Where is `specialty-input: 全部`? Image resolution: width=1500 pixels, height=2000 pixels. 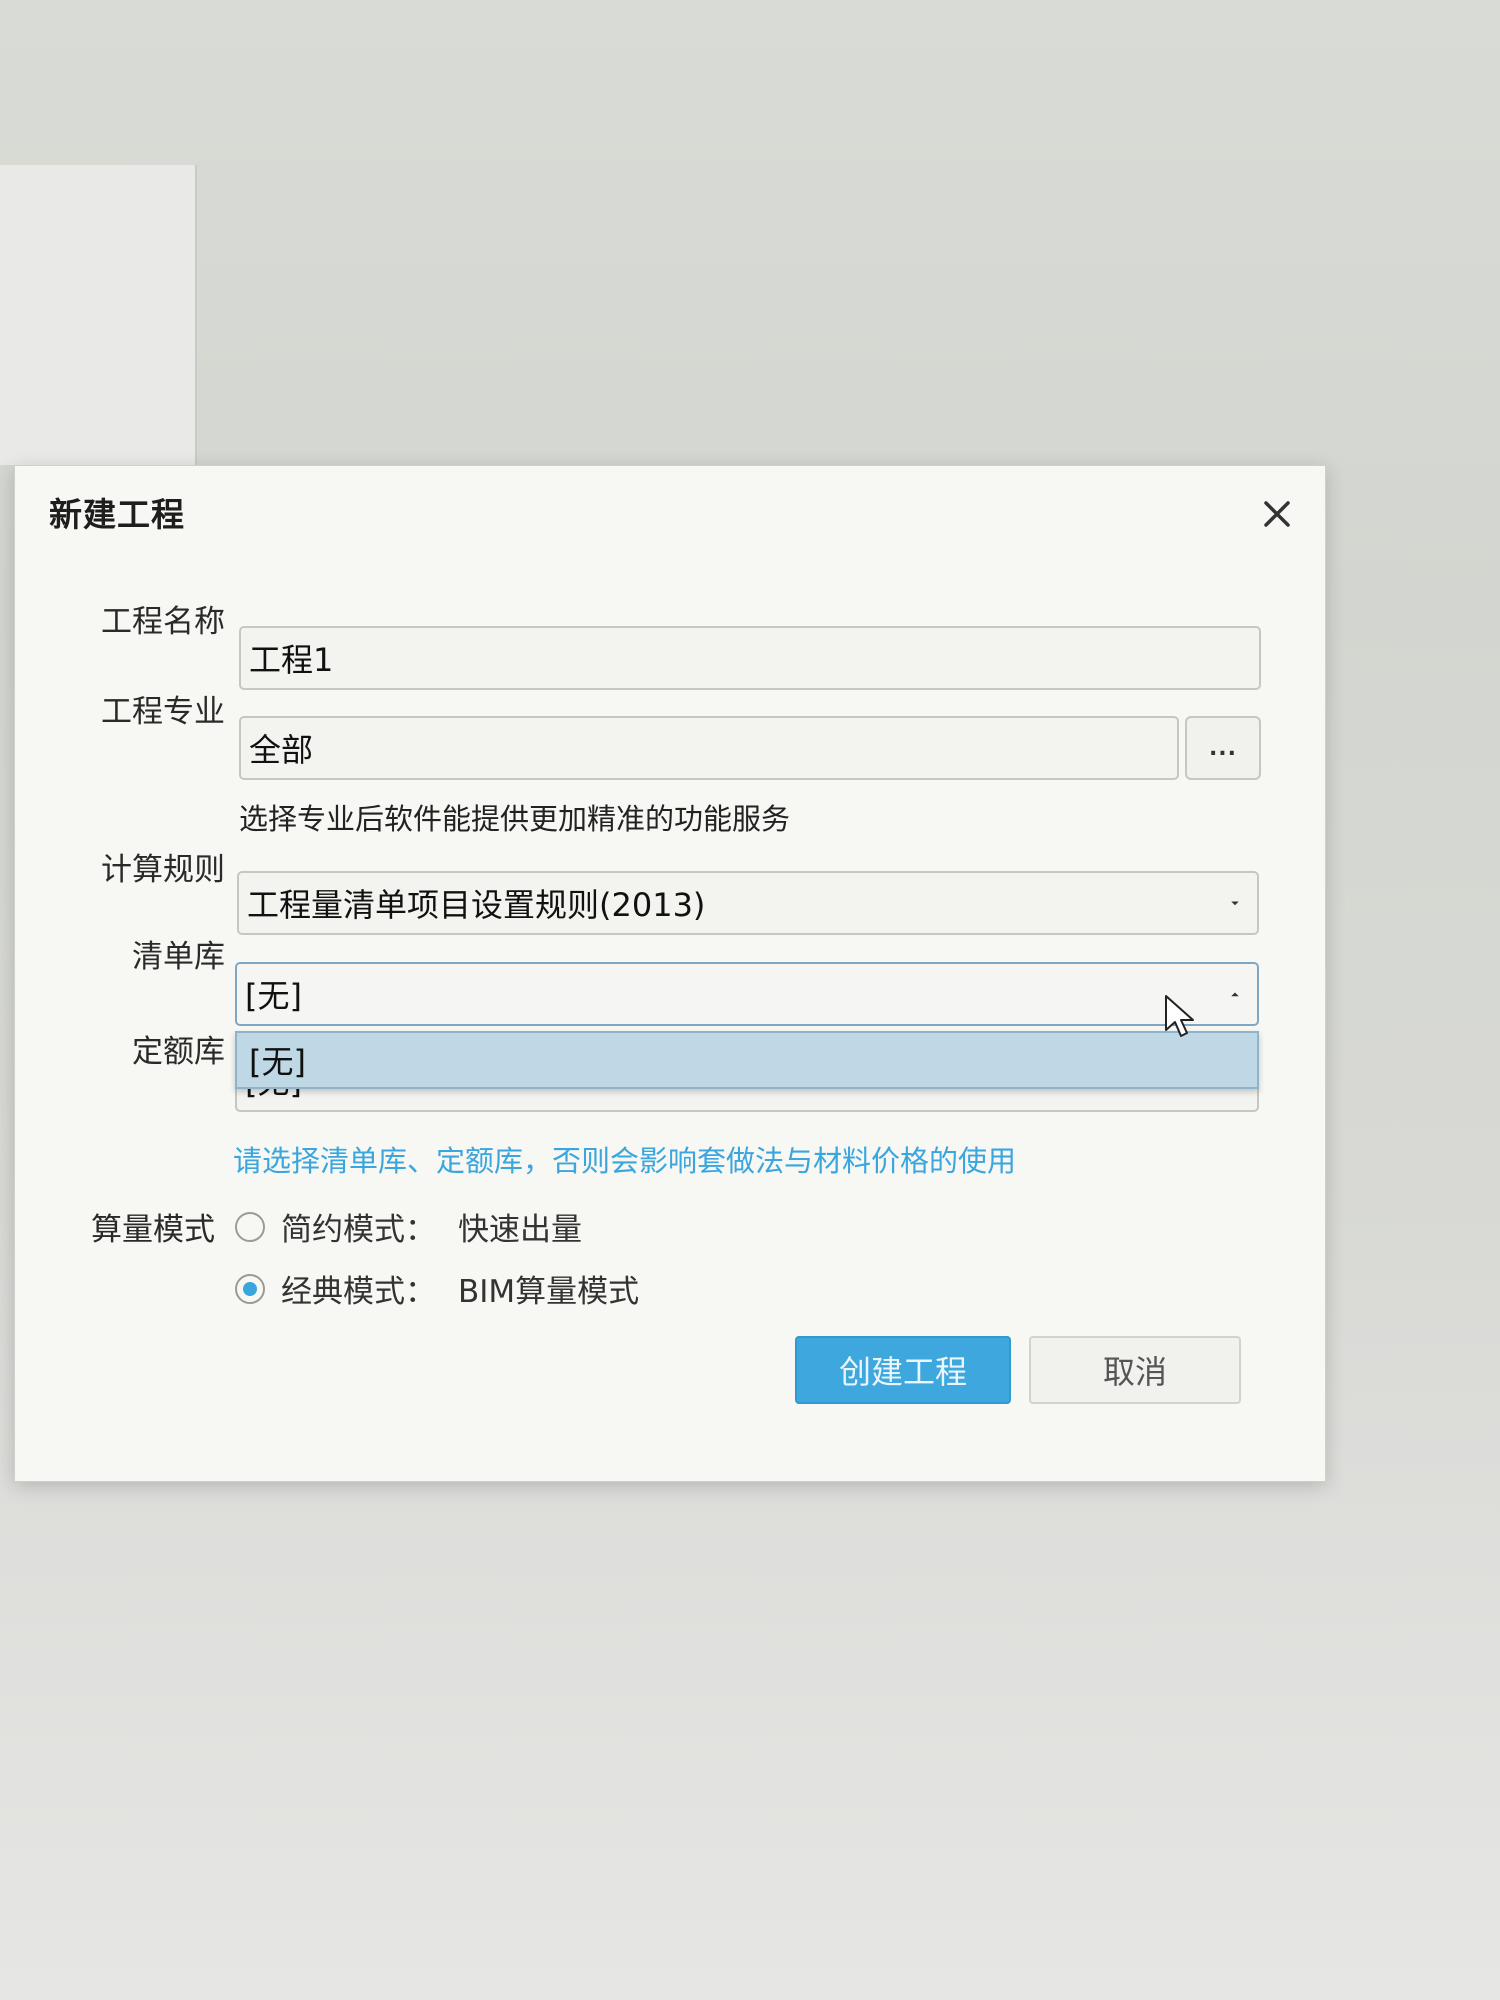 specialty-input: 全部 is located at coordinates (709, 748).